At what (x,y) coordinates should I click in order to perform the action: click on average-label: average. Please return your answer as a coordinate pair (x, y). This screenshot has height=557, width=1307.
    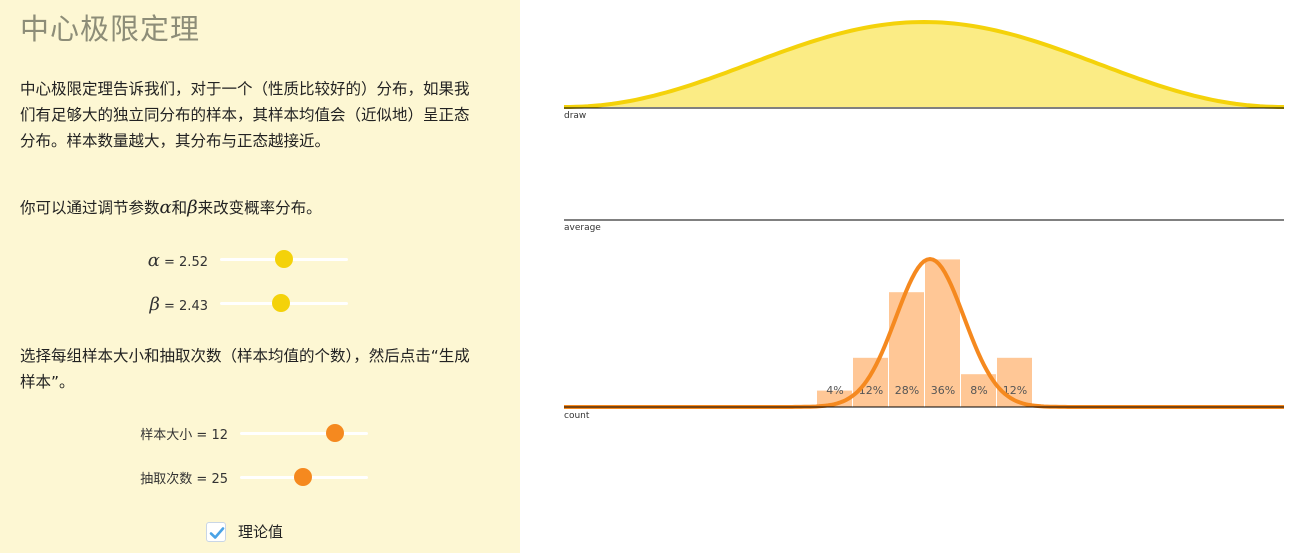
    Looking at the image, I should click on (582, 228).